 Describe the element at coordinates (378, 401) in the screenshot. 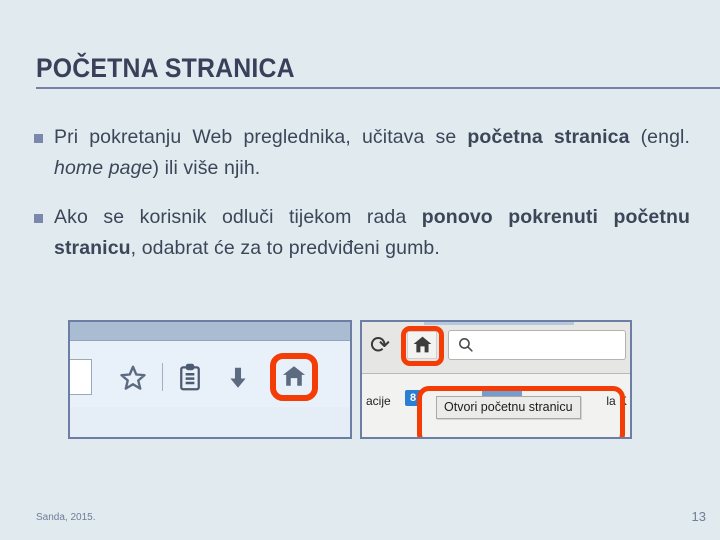

I see `bookmark-label-left: acije` at that location.